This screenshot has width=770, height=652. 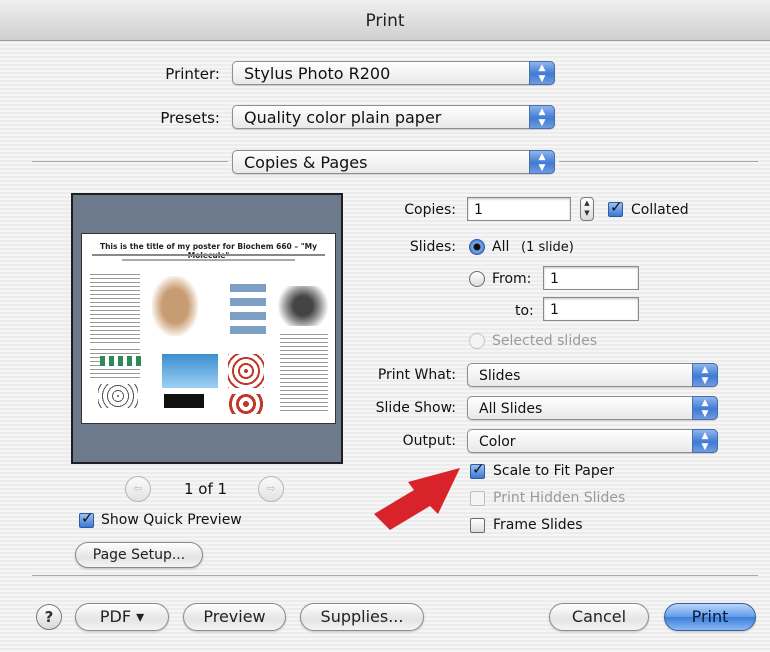 I want to click on next-page-button: ⇨, so click(x=271, y=489).